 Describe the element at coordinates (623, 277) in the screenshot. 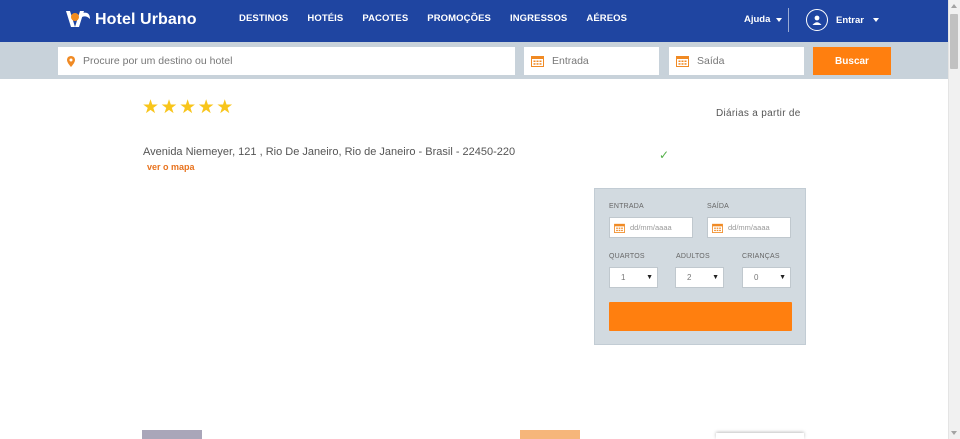

I see `rooms-value: 1` at that location.